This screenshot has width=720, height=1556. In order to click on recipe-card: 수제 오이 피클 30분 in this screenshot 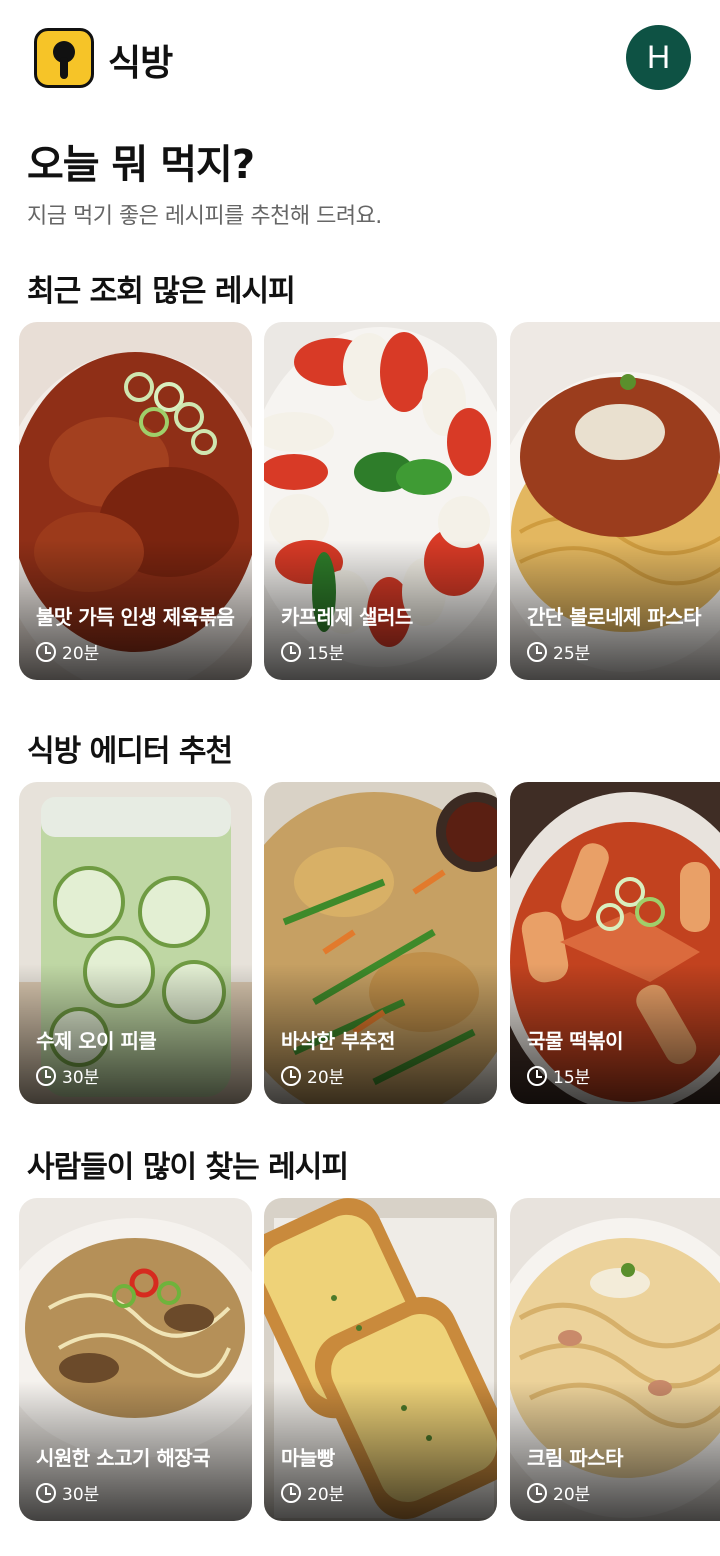, I will do `click(135, 943)`.